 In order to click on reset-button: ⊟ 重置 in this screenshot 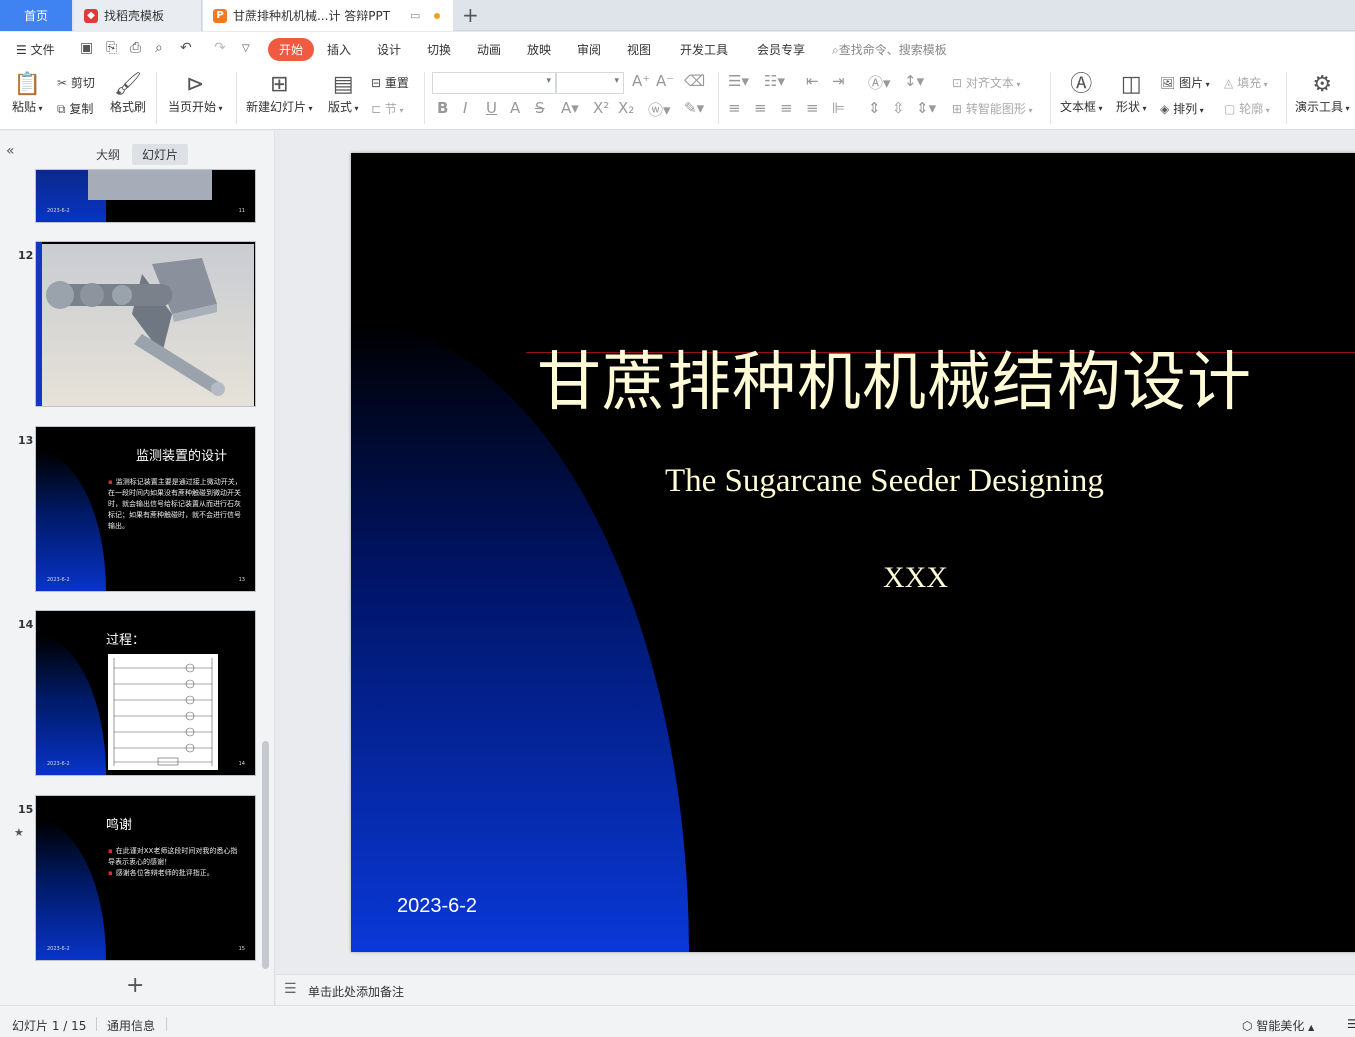, I will do `click(390, 82)`.